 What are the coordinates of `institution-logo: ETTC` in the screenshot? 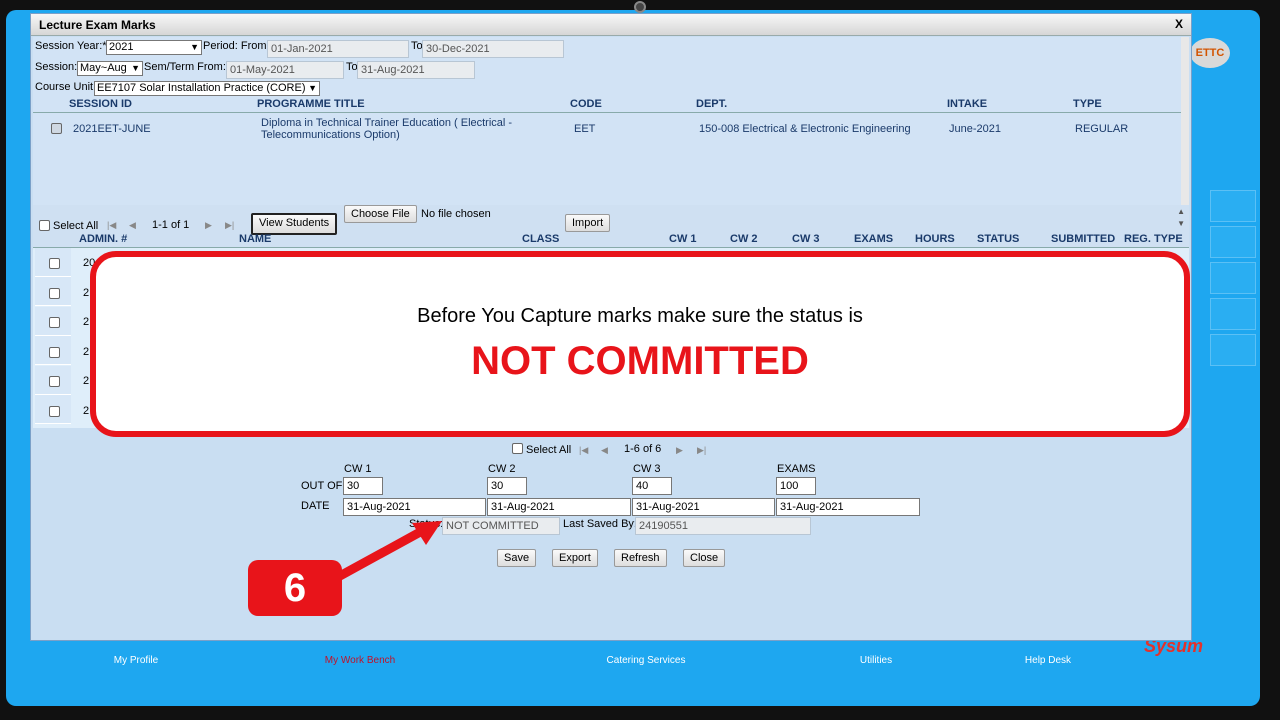 It's located at (1210, 53).